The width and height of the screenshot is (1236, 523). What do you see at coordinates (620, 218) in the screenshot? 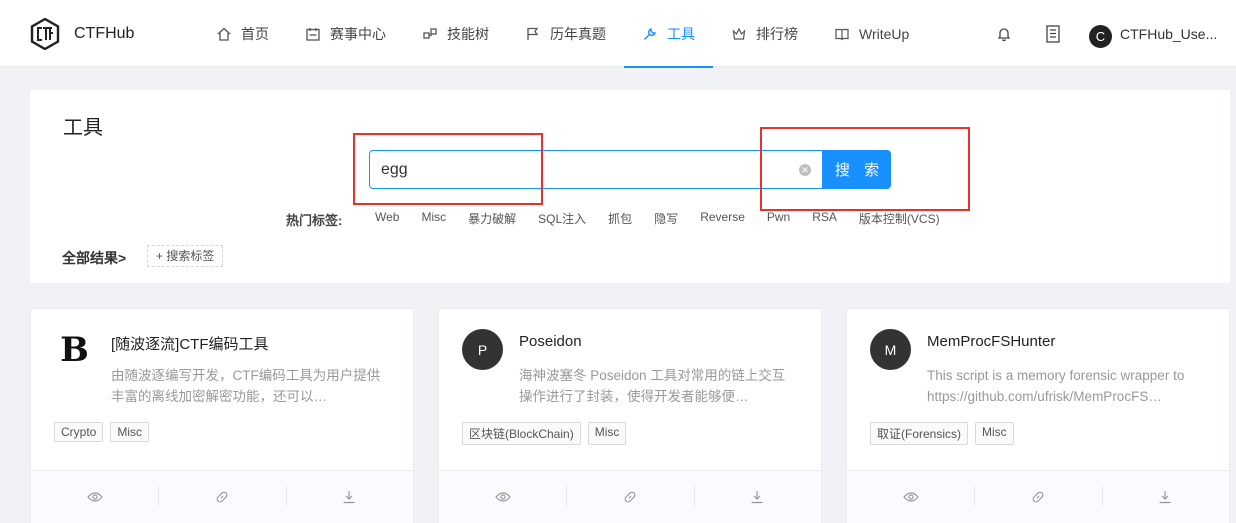
I see `hot-tag: 抓包` at bounding box center [620, 218].